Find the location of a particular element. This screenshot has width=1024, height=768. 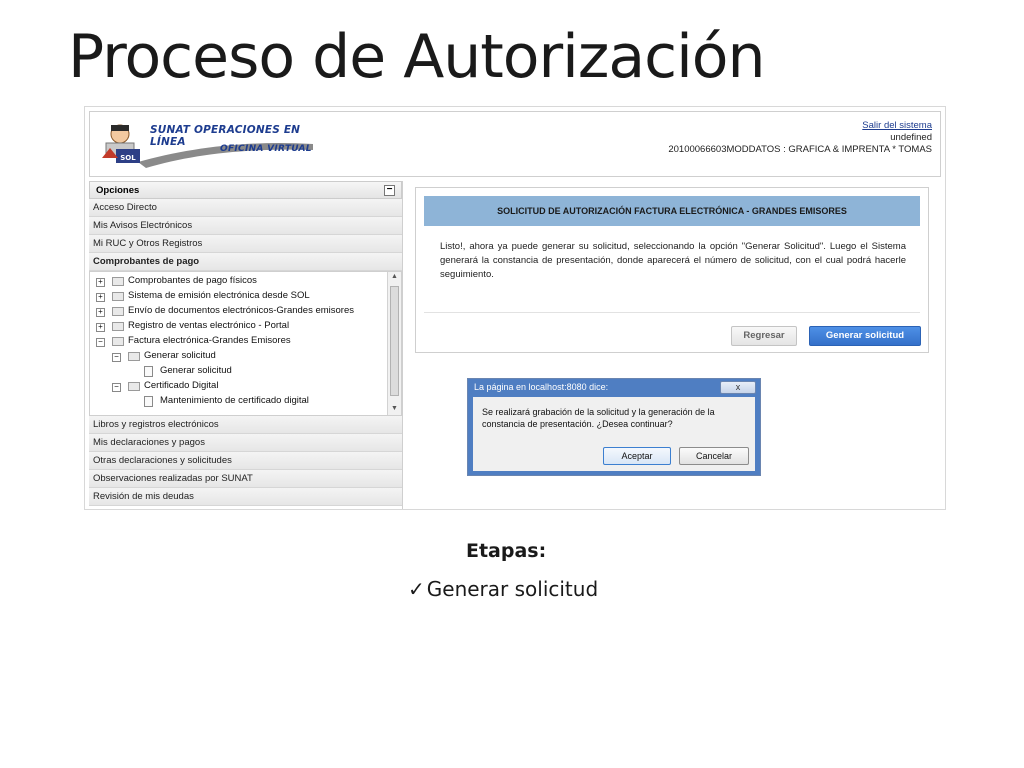

back-button: Regresar is located at coordinates (764, 336).